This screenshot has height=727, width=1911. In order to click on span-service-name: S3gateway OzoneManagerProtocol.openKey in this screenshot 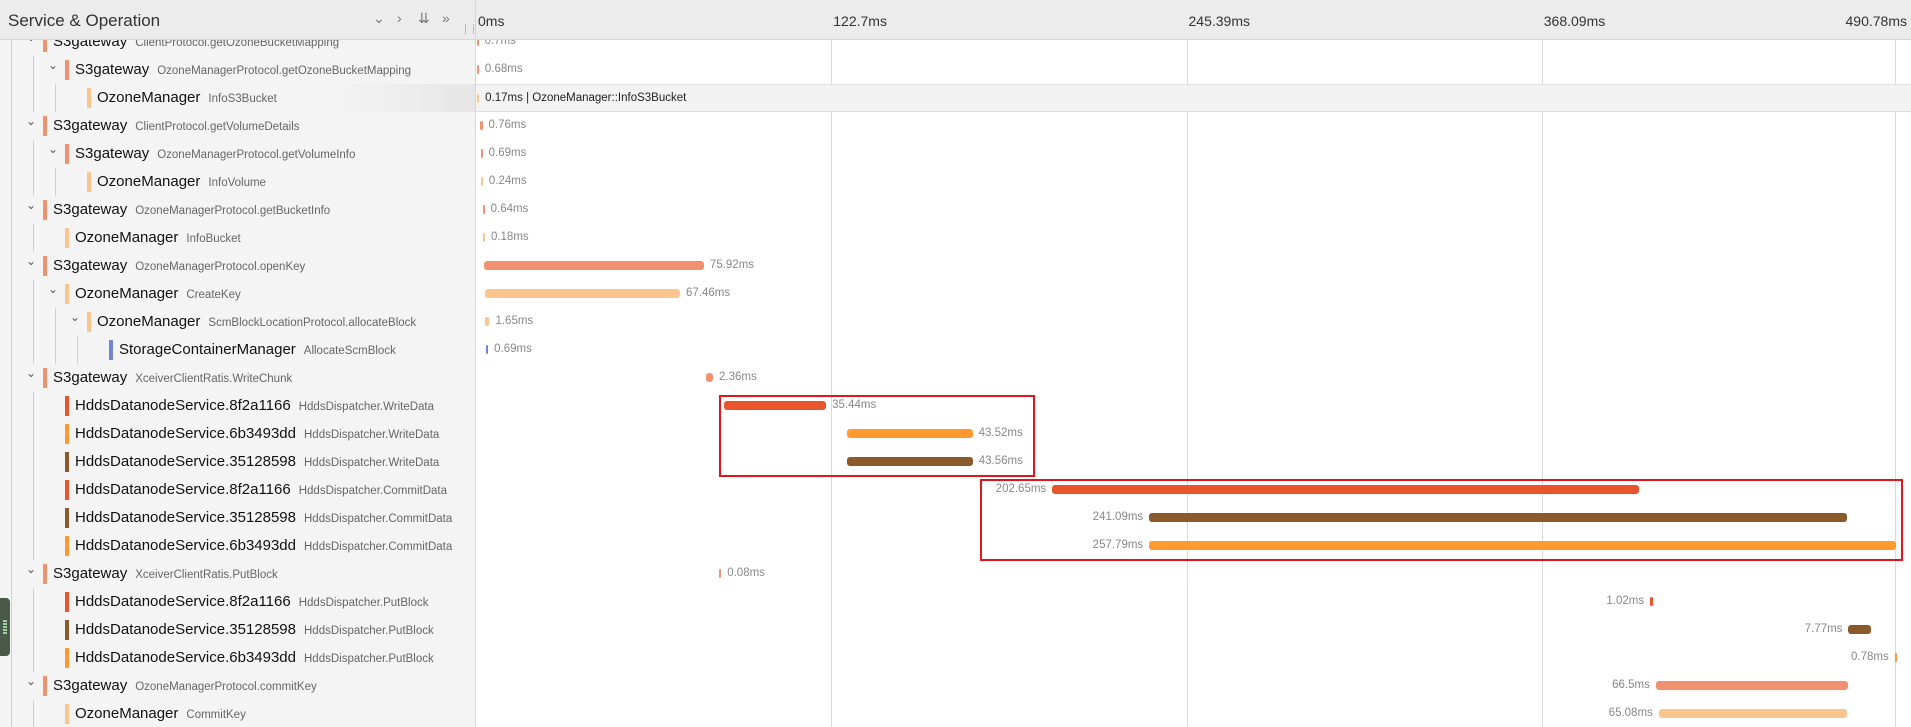, I will do `click(179, 265)`.